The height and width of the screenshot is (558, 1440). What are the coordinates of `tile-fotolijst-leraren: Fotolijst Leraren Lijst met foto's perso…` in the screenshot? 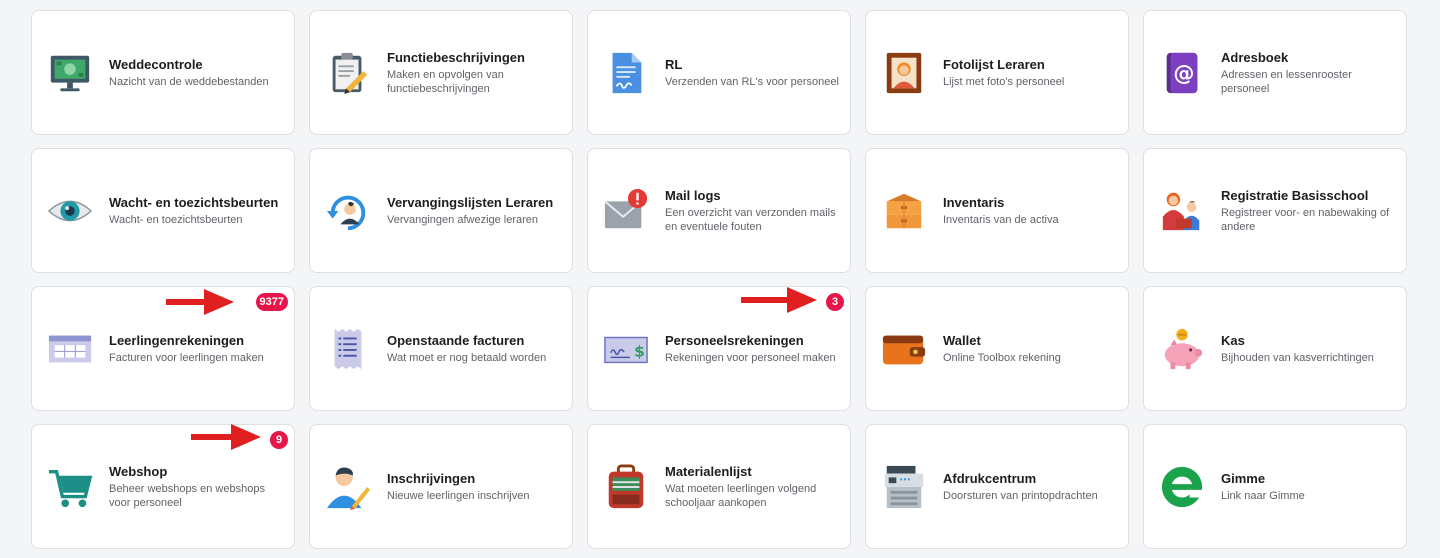 It's located at (997, 72).